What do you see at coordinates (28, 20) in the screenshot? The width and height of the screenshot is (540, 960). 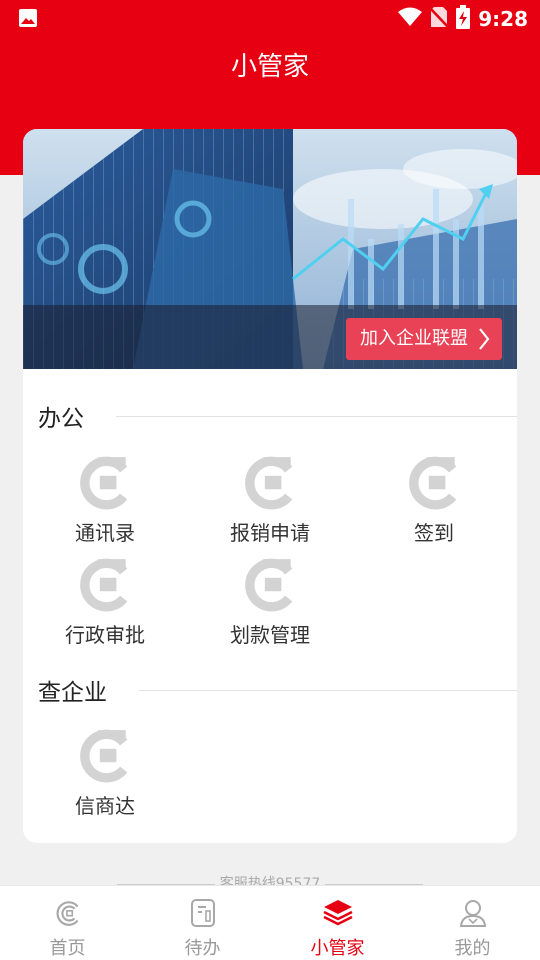 I see `image-icon` at bounding box center [28, 20].